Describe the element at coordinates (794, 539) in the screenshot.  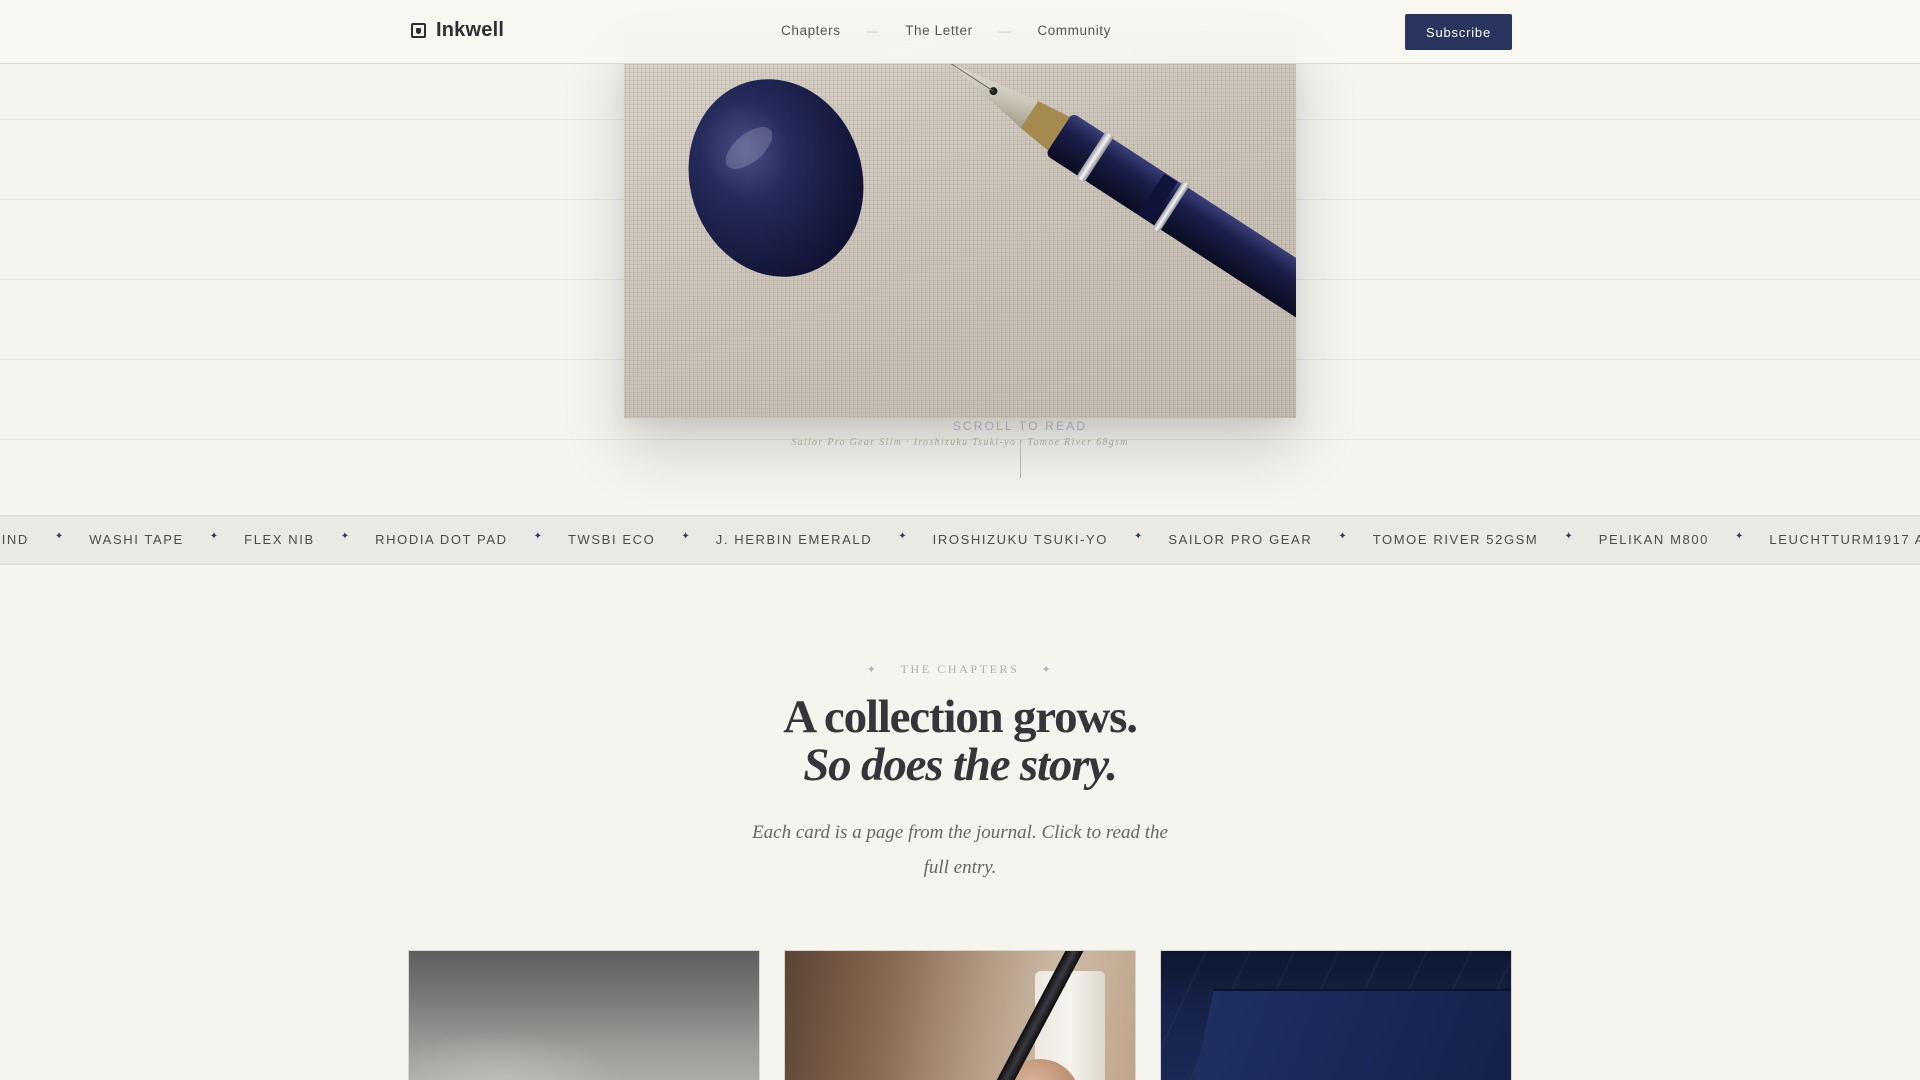
I see `ticker-item: J. HERBIN EMERALD` at that location.